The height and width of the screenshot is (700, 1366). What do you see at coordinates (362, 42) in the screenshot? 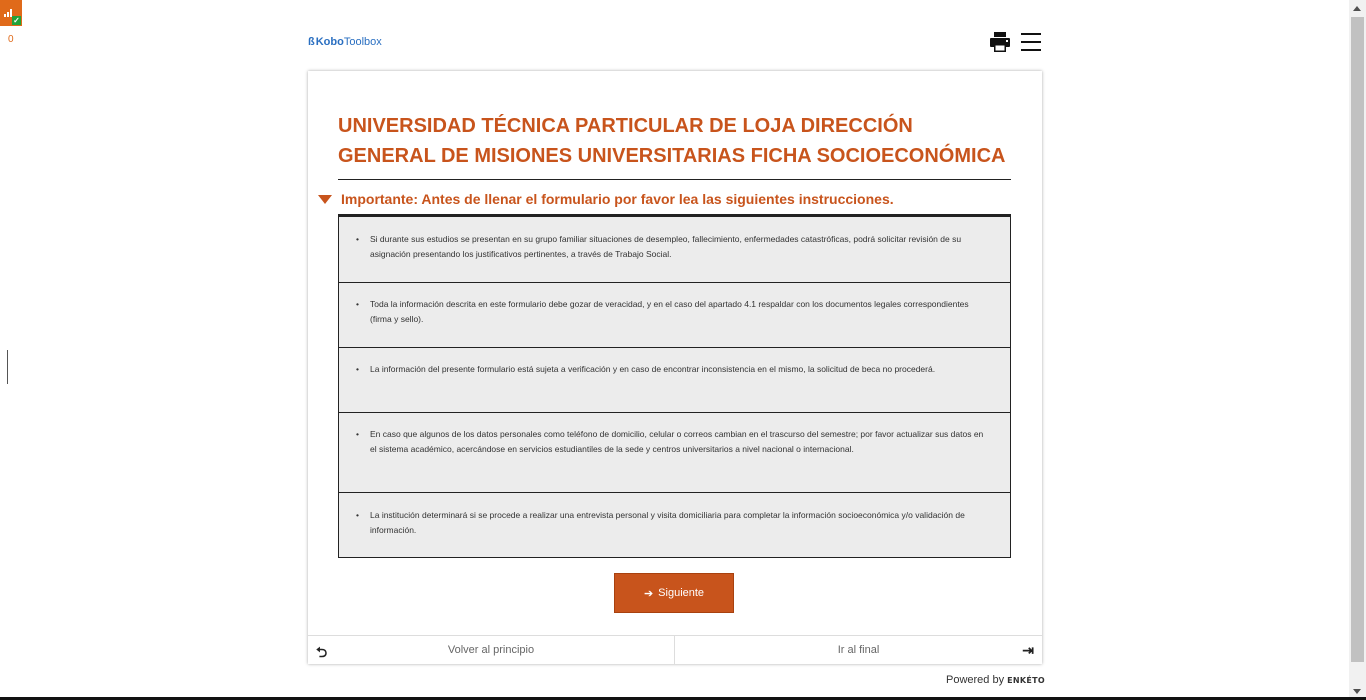
I see `logo-suffix: Toolbox` at bounding box center [362, 42].